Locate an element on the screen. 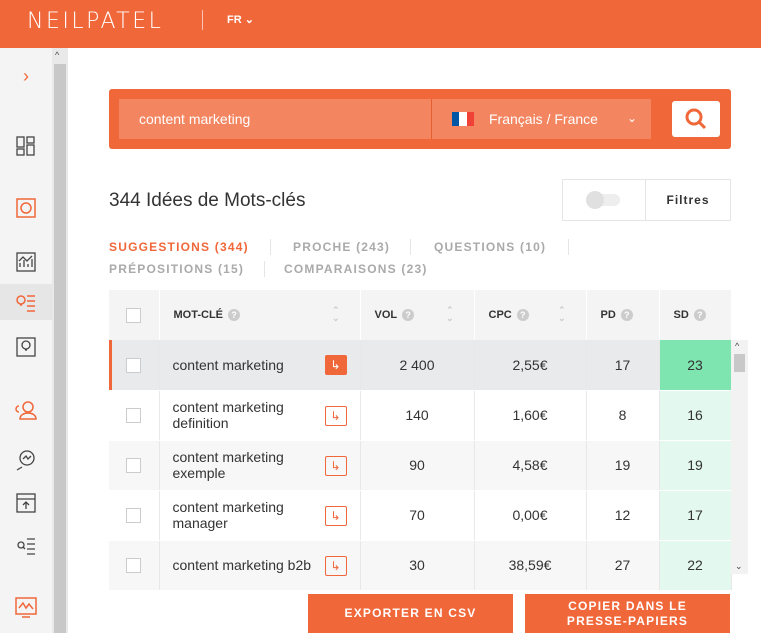 The height and width of the screenshot is (633, 761). column-sd: SD? is located at coordinates (695, 315).